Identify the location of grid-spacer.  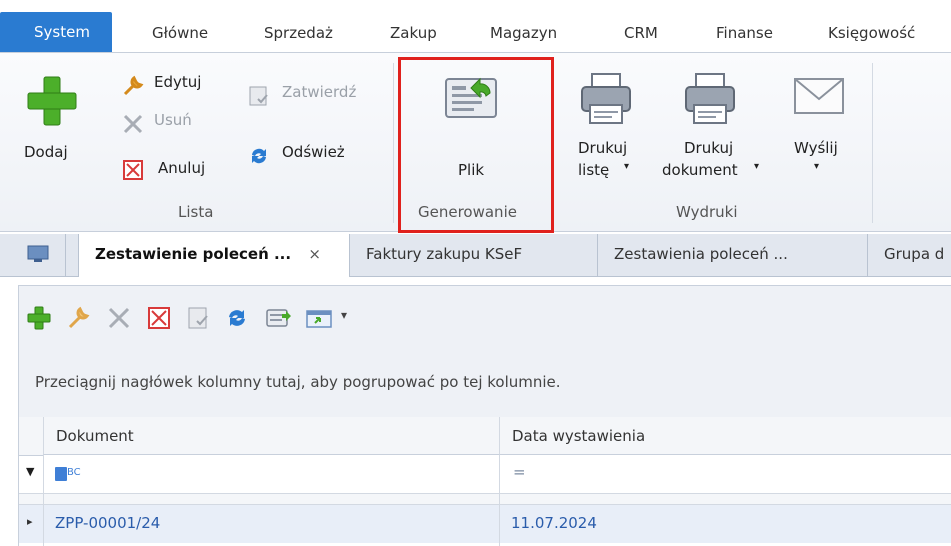
(485, 499).